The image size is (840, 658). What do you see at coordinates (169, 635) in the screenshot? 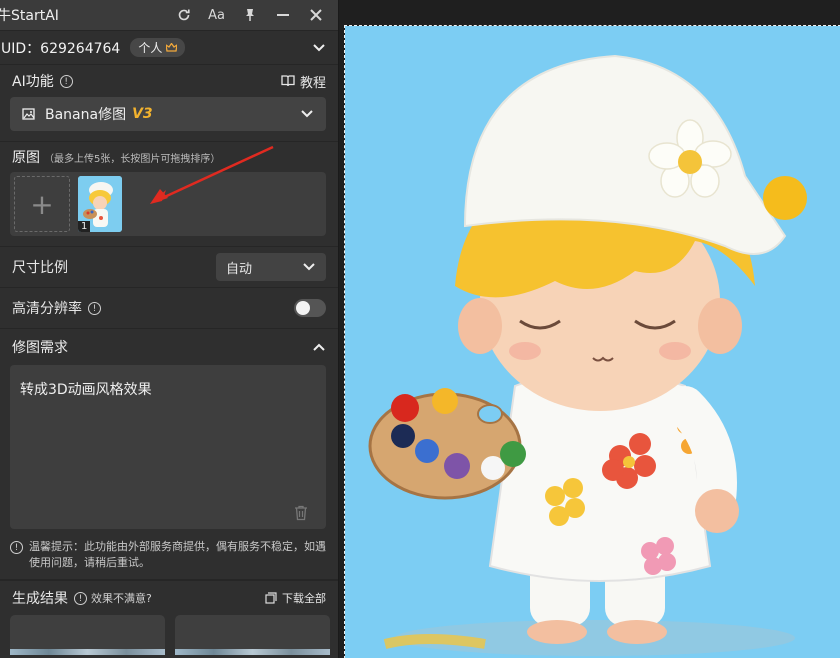
I see `results-grid` at bounding box center [169, 635].